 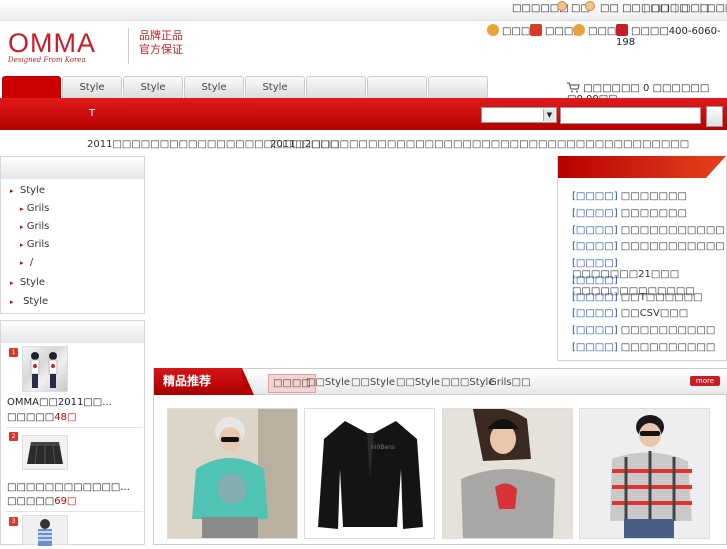 What do you see at coordinates (668, 37) in the screenshot?
I see `service-label: □□□□400-6060-198` at bounding box center [668, 37].